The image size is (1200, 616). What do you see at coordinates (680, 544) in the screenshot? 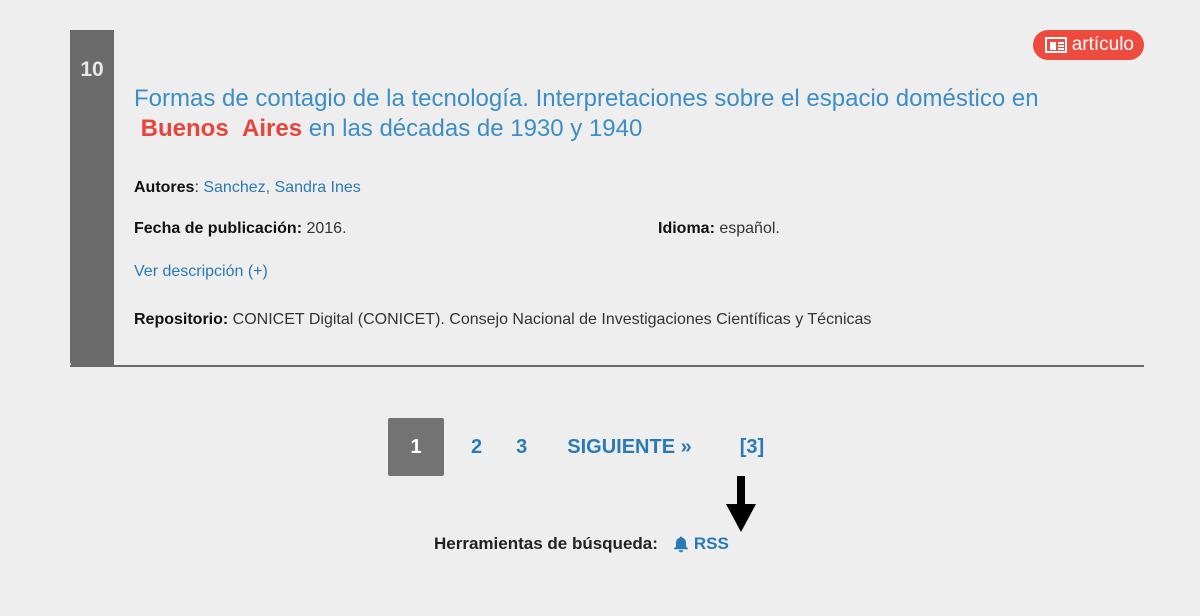
I see `bell-icon` at bounding box center [680, 544].